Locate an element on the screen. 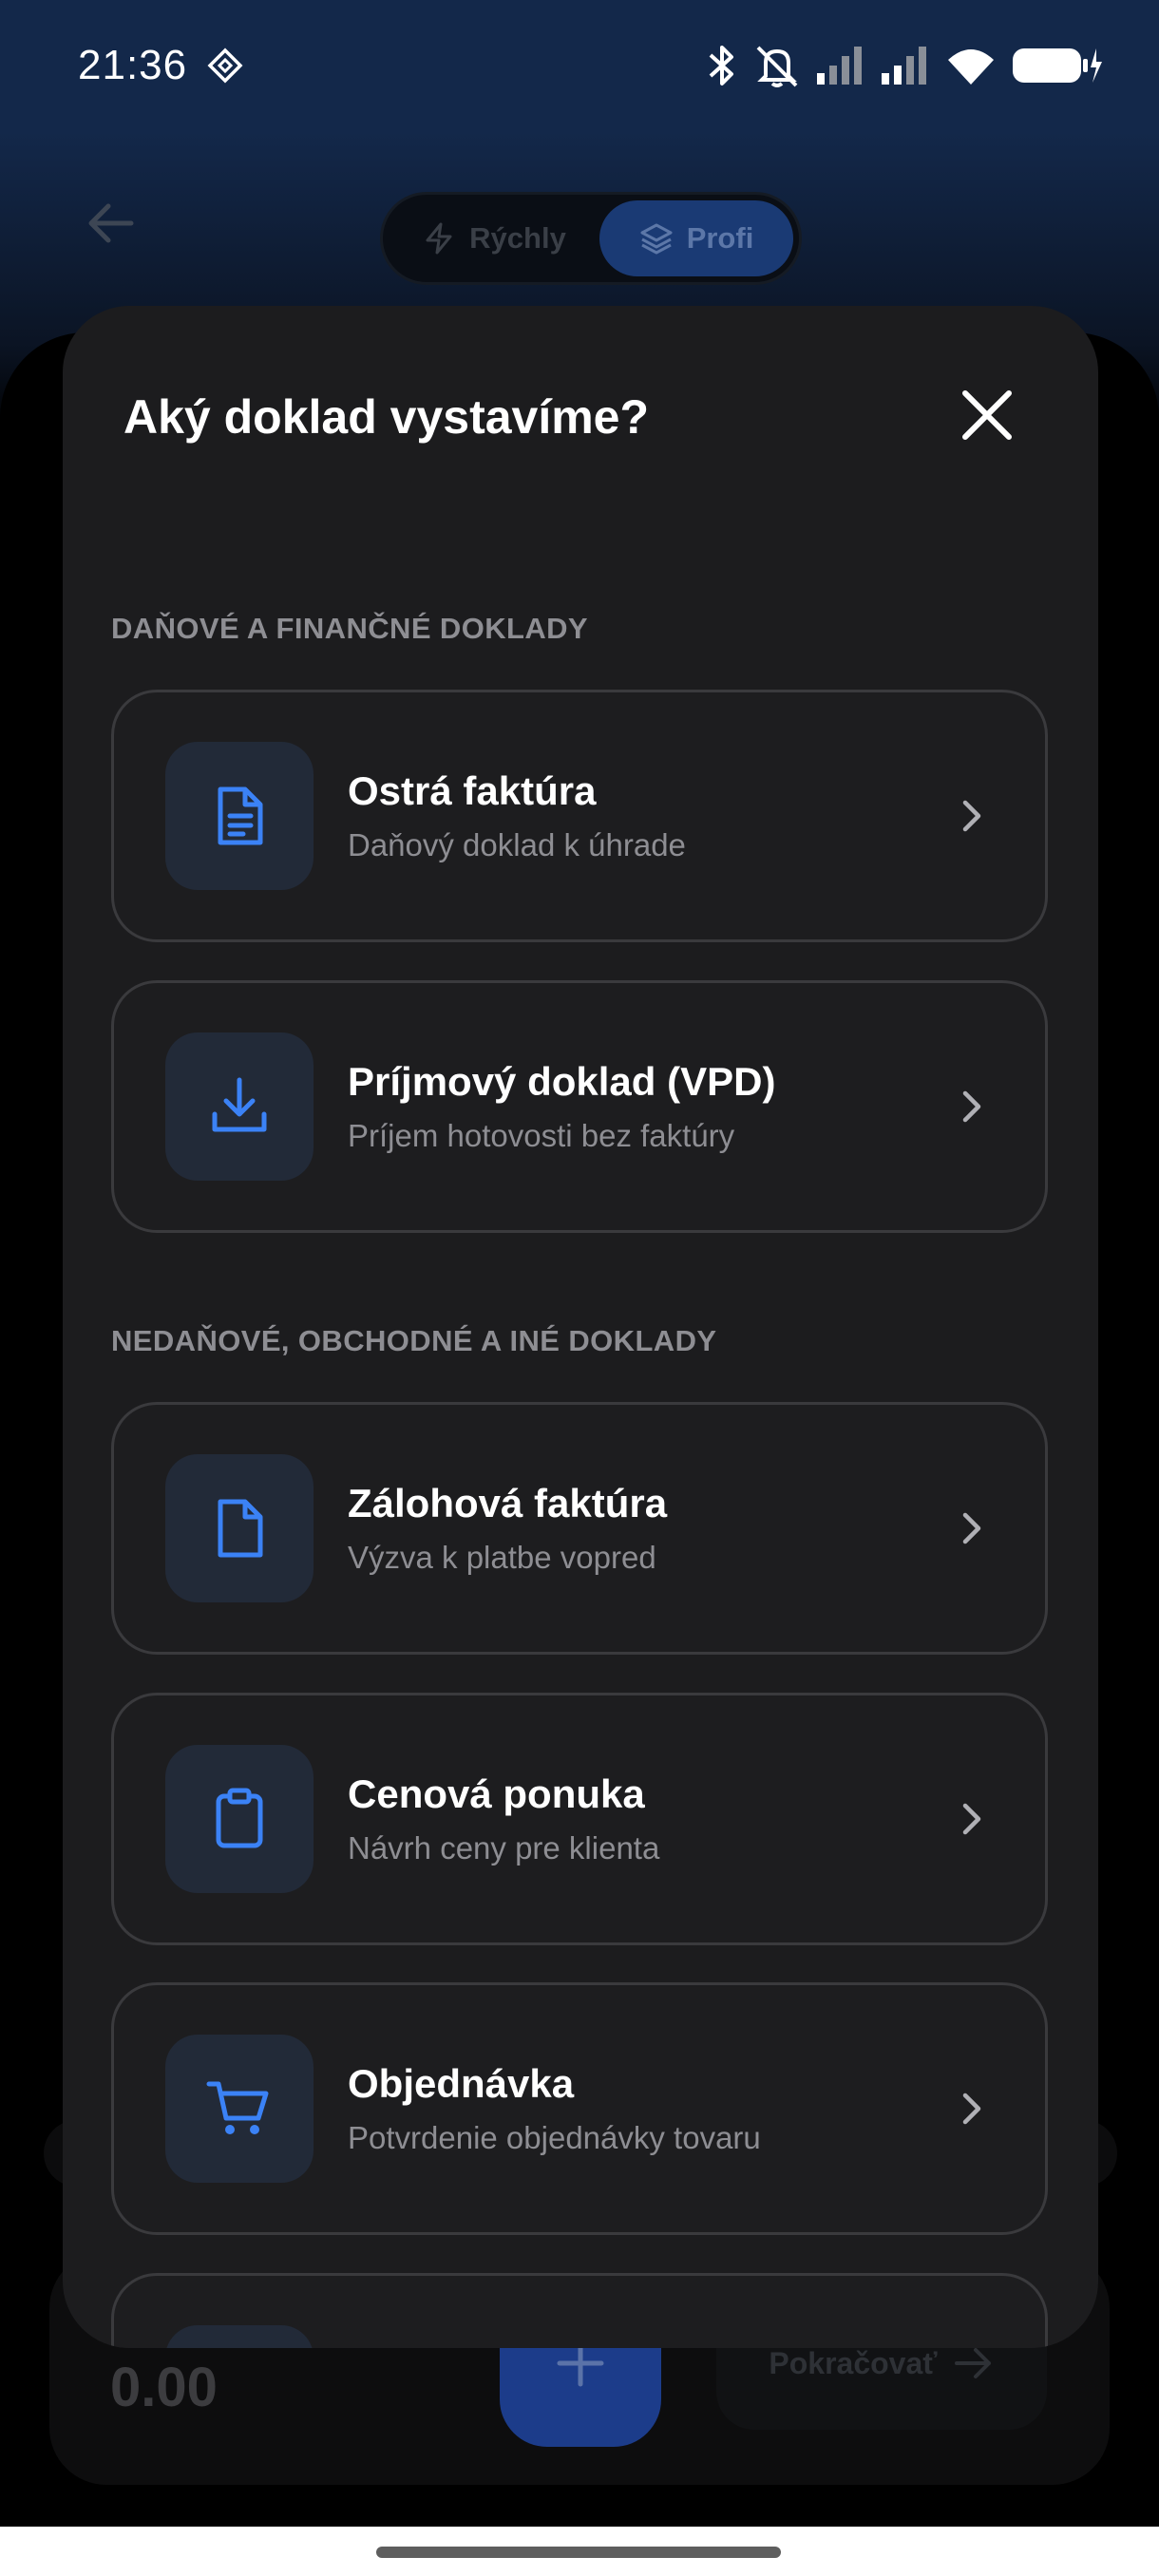  bluetooth-icon is located at coordinates (721, 65).